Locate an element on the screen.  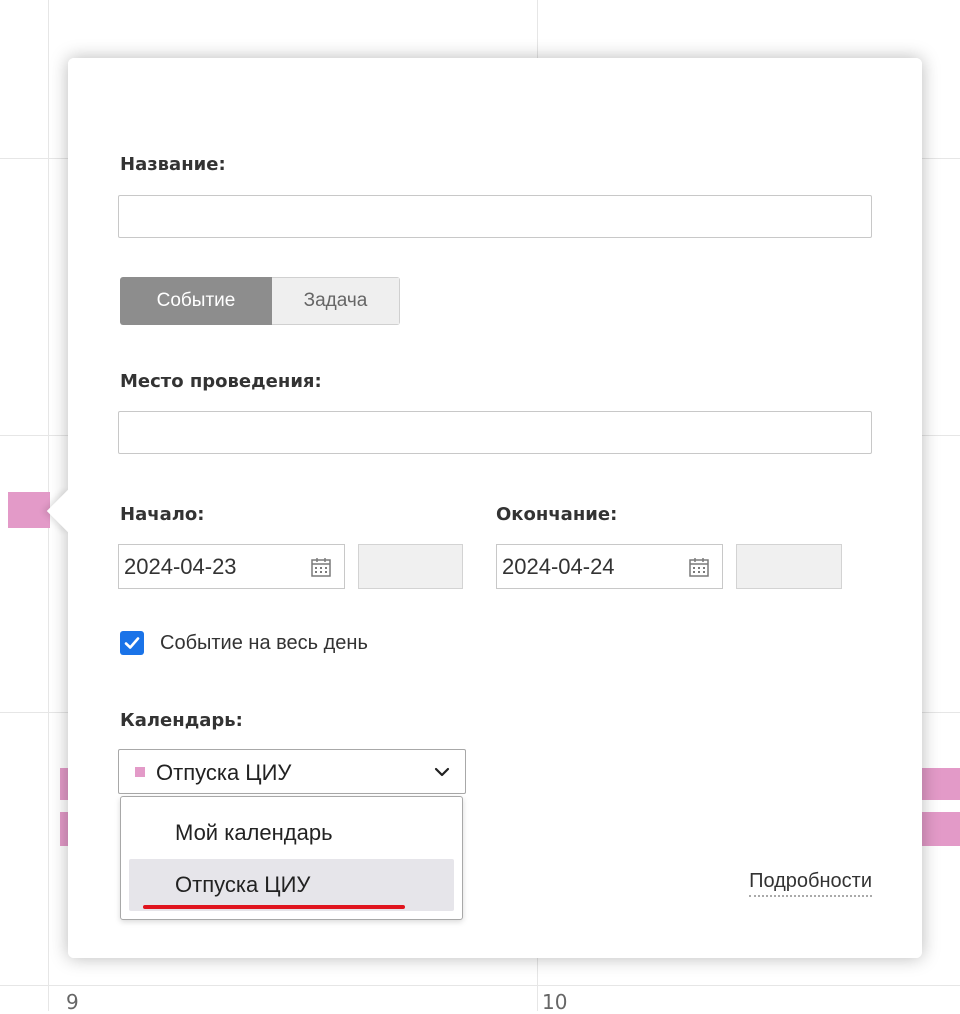
title-label: Название: is located at coordinates (173, 164).